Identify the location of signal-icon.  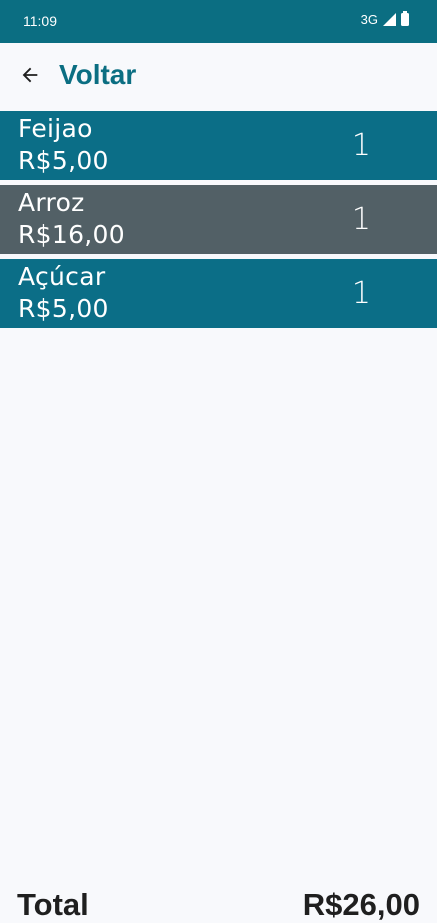
(389, 19).